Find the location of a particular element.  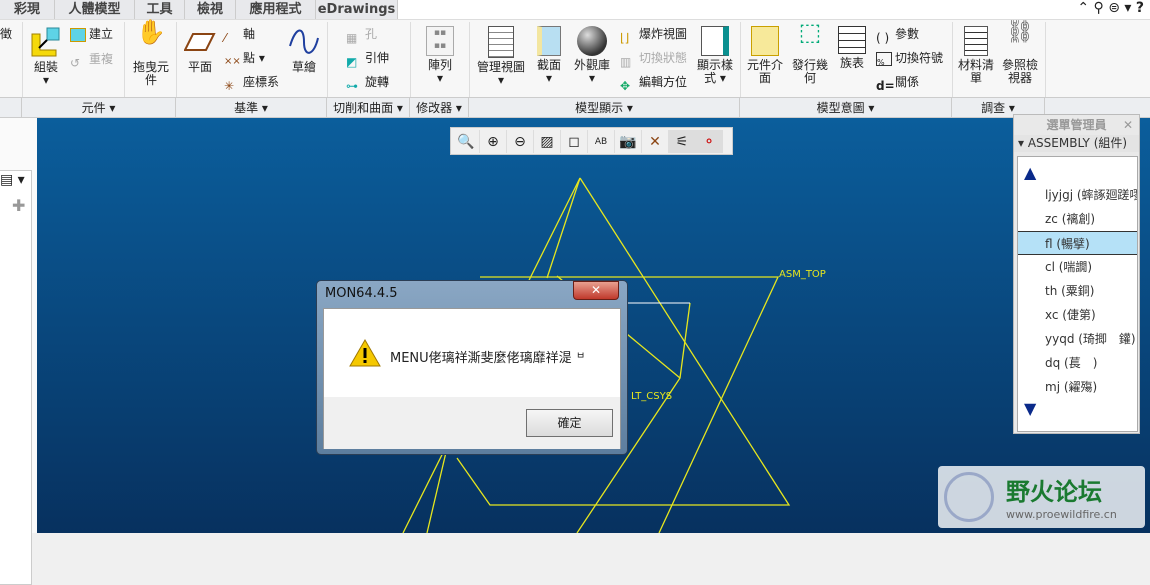

menu-item: xc (倢第) is located at coordinates (1077, 315).